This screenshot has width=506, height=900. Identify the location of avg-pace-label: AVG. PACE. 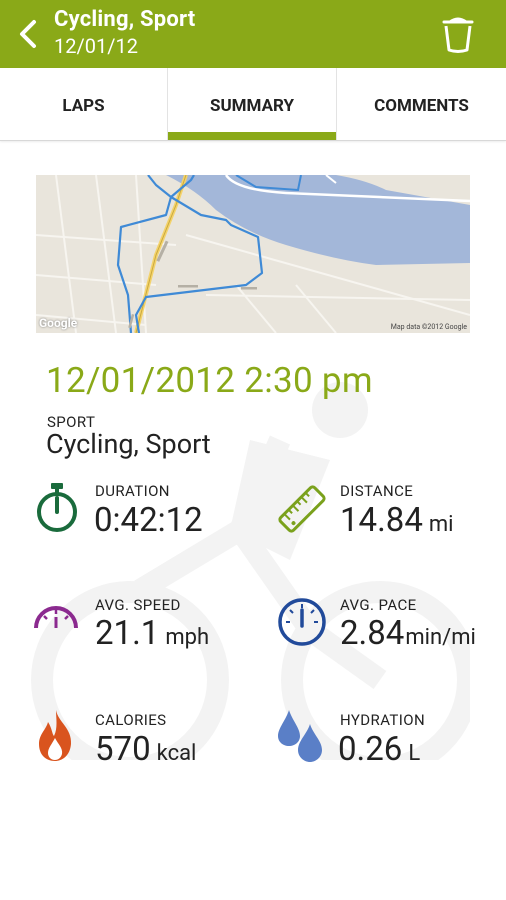
(378, 605).